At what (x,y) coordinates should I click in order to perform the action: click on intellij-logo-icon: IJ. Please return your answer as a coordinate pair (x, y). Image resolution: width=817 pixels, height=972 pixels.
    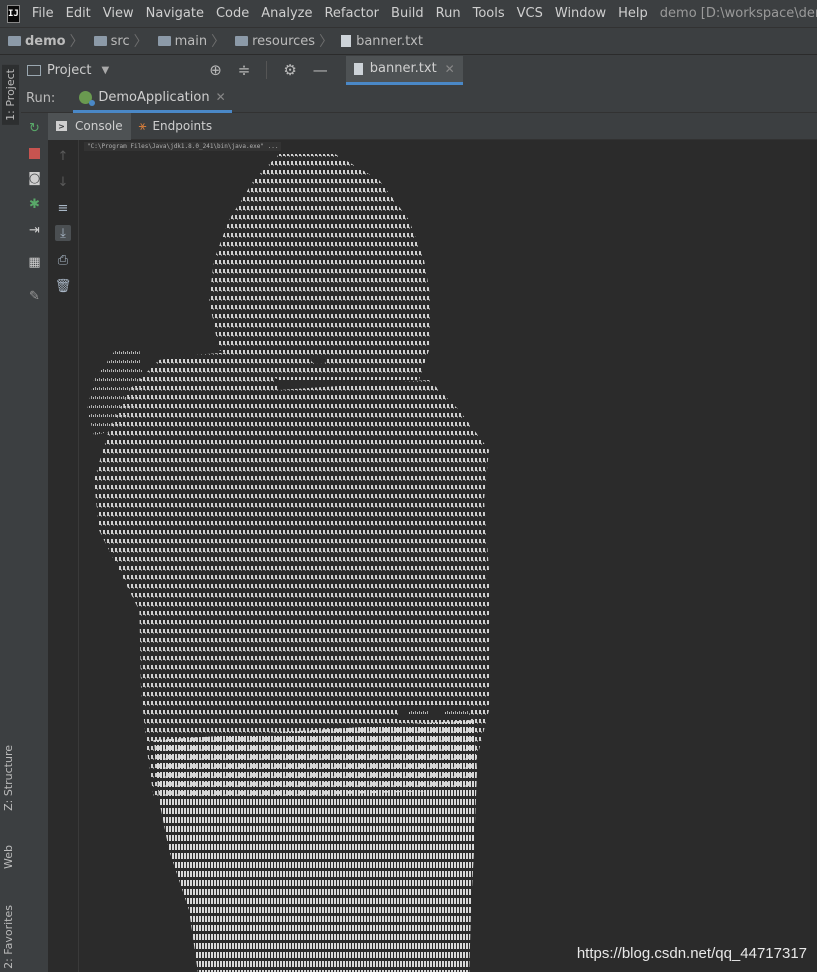
    Looking at the image, I should click on (13, 13).